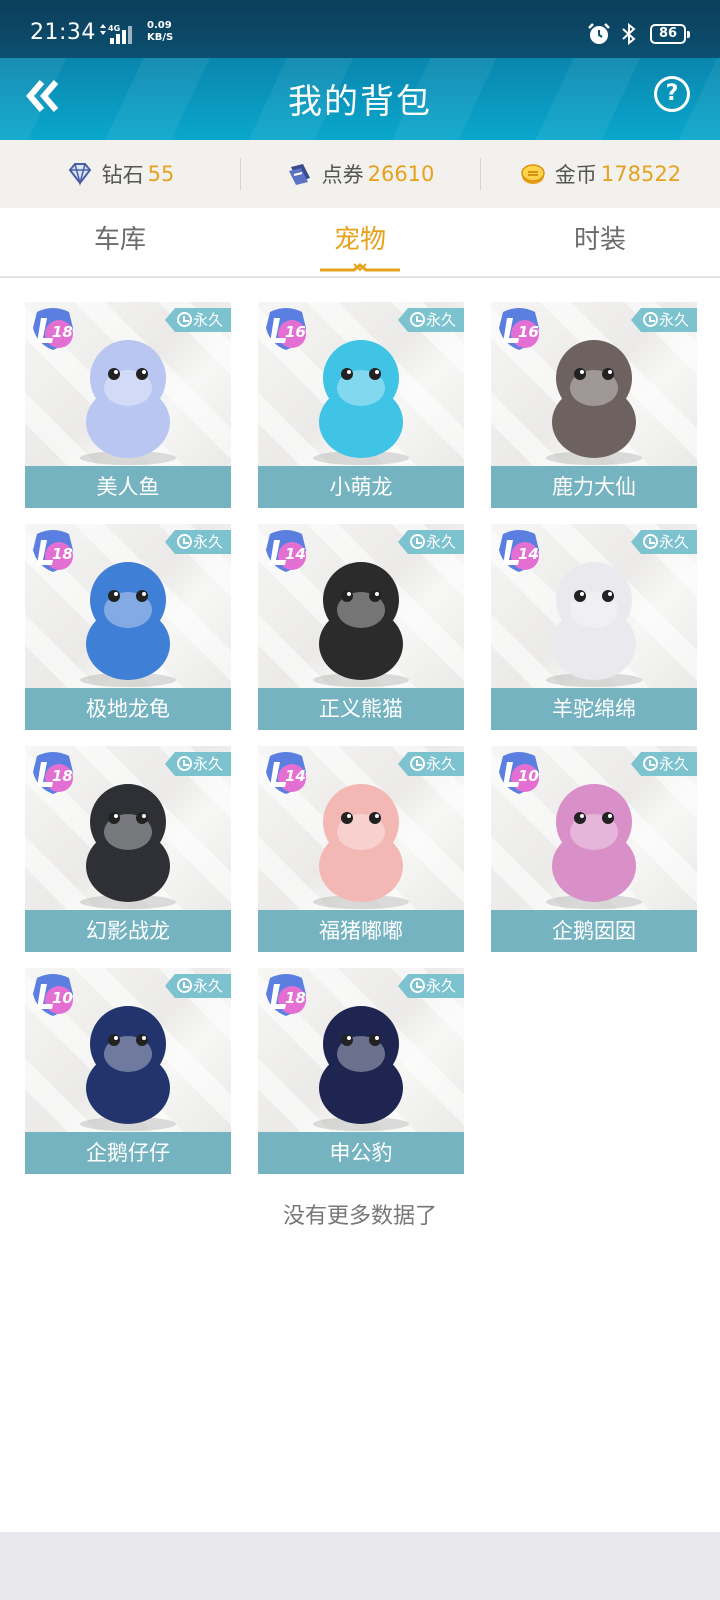 The height and width of the screenshot is (1600, 720). What do you see at coordinates (128, 1071) in the screenshot?
I see `pet-card: 10 永久企鹅仔仔` at bounding box center [128, 1071].